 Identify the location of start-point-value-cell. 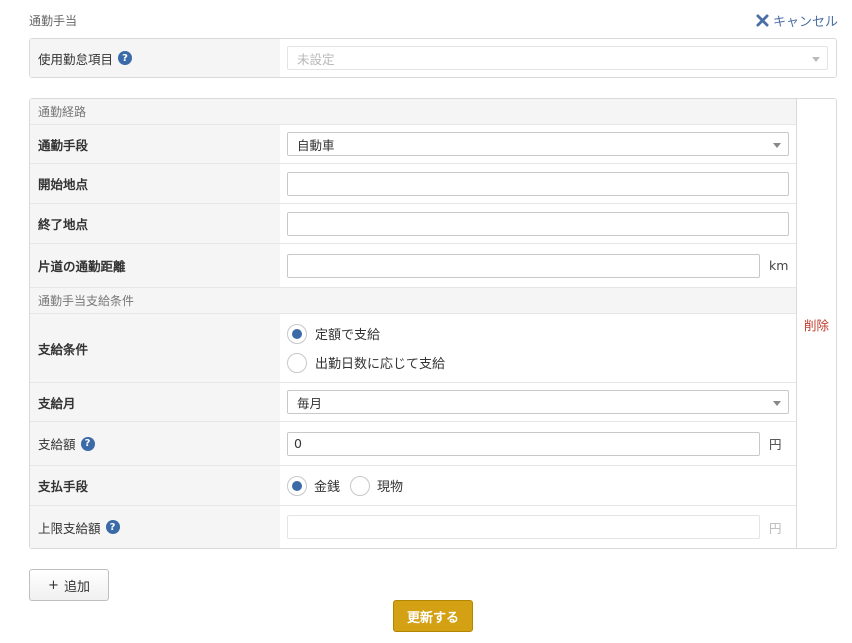
(538, 183).